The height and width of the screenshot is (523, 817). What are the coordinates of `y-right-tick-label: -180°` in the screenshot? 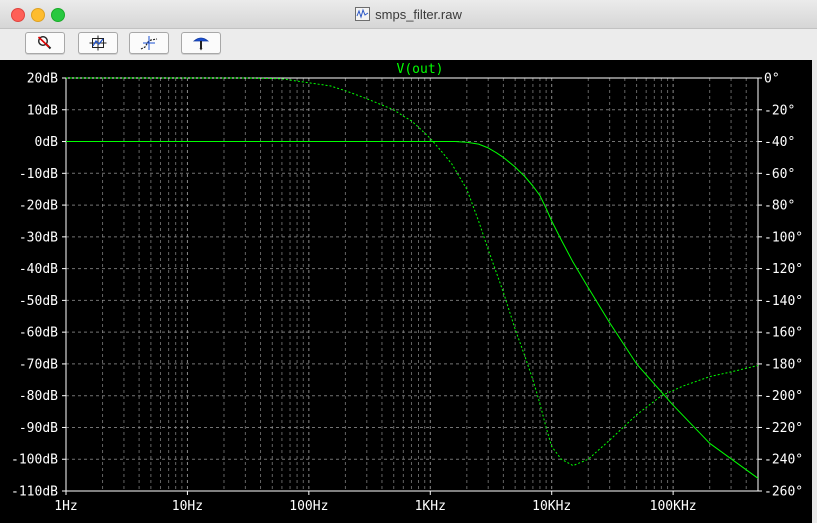 It's located at (783, 364).